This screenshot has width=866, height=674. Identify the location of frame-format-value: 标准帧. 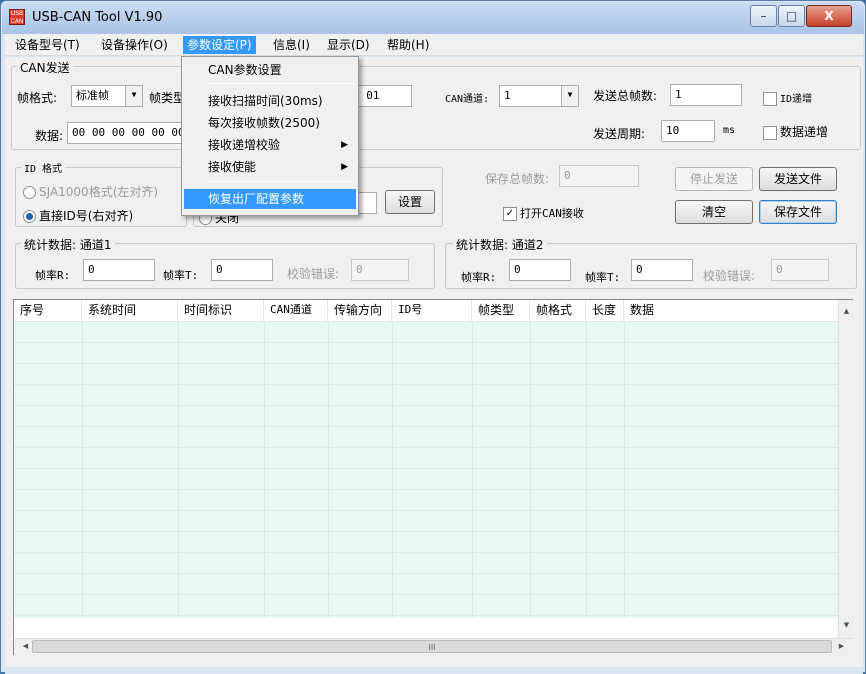
(92, 95).